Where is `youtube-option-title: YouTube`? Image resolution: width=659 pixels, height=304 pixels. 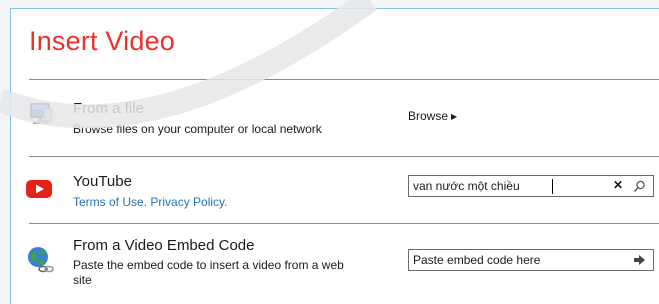 youtube-option-title: YouTube is located at coordinates (102, 181).